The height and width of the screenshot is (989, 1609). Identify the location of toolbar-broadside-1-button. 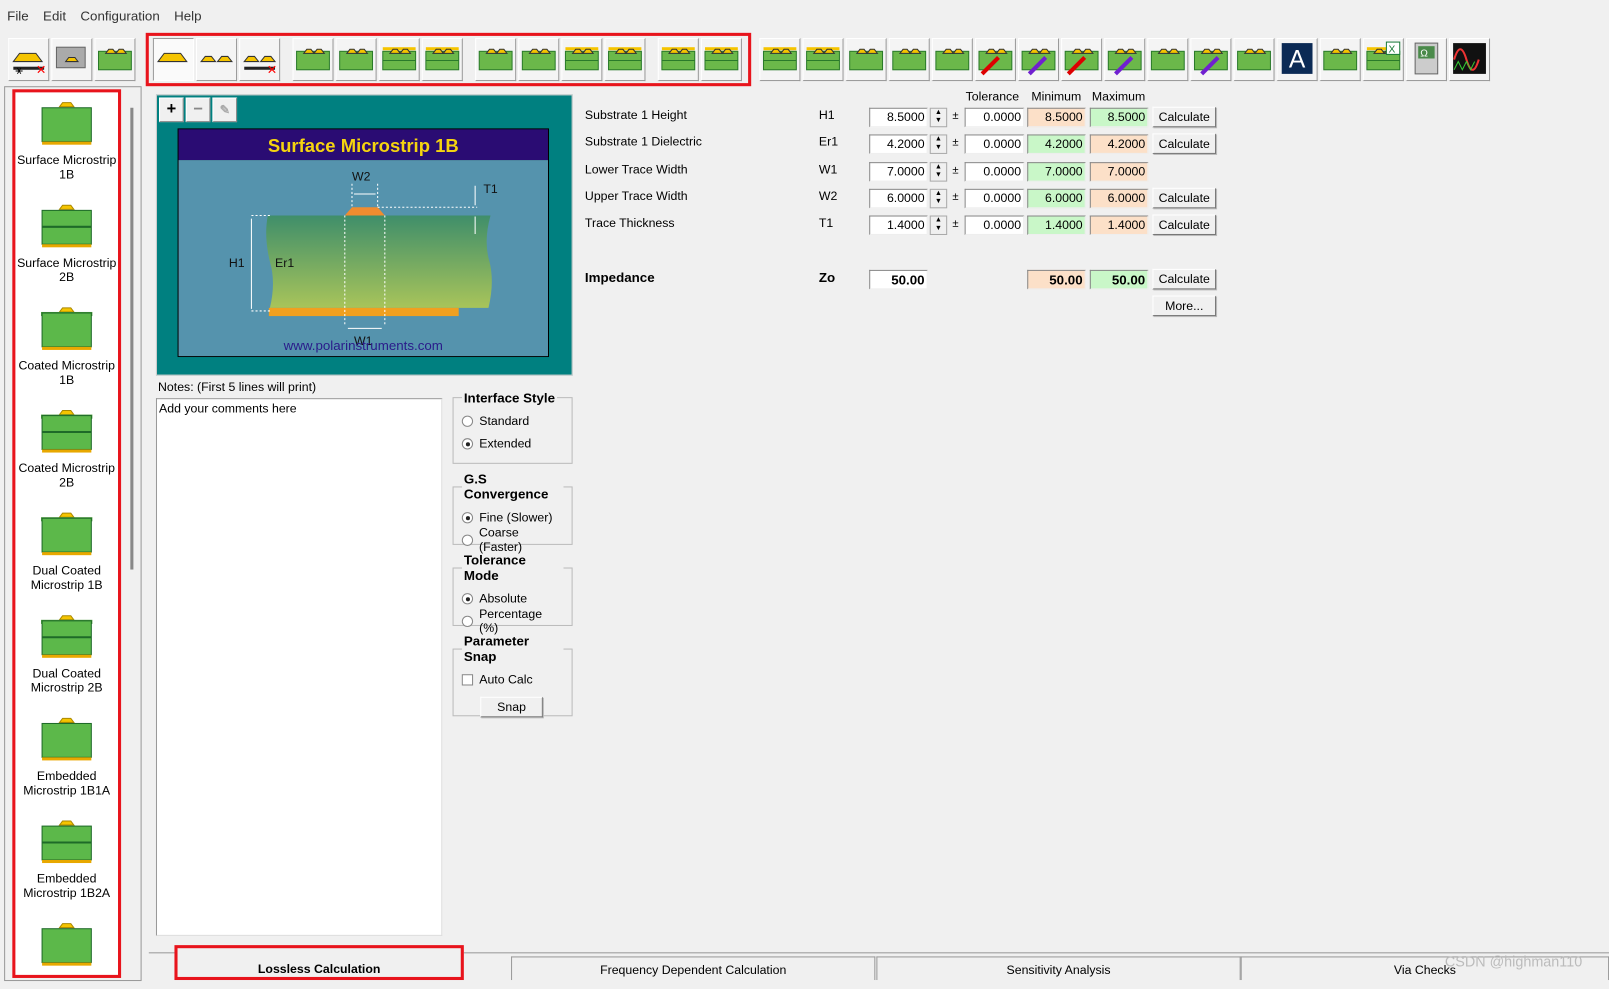
(678, 59).